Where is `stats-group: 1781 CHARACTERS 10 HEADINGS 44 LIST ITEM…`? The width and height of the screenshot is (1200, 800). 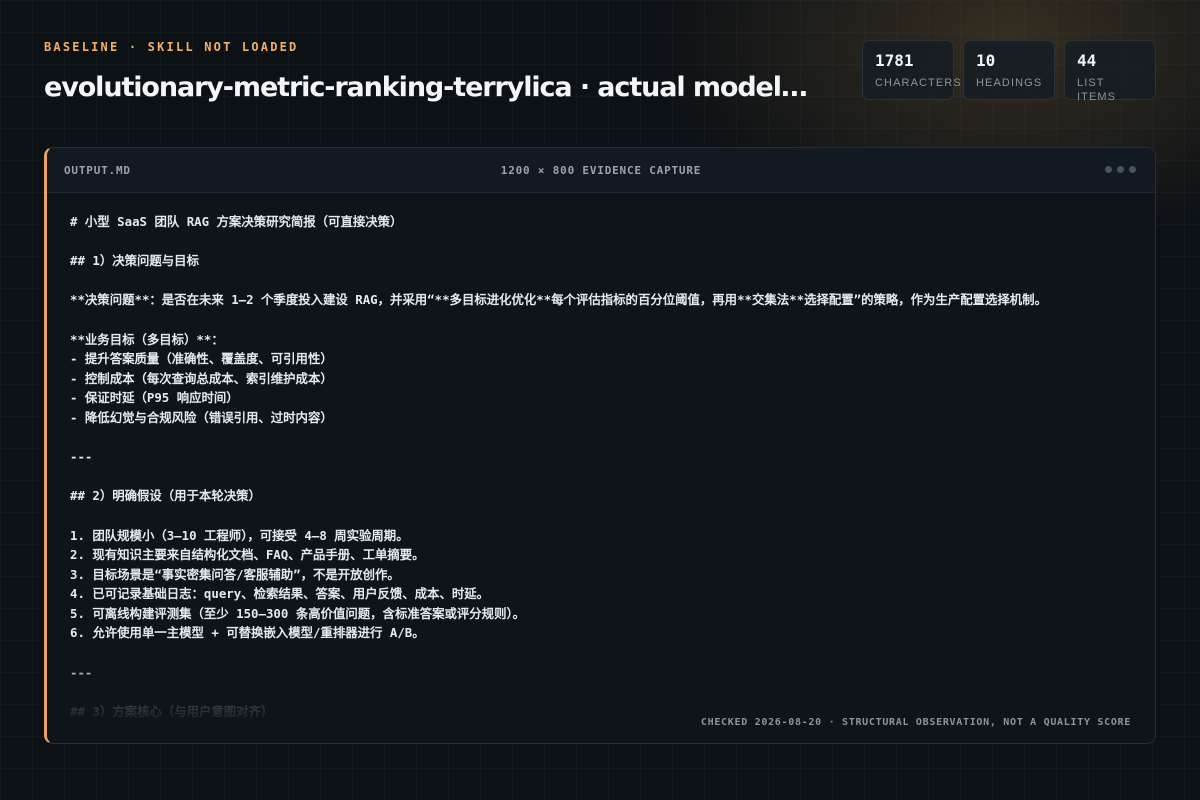
stats-group: 1781 CHARACTERS 10 HEADINGS 44 LIST ITEM… is located at coordinates (1009, 71).